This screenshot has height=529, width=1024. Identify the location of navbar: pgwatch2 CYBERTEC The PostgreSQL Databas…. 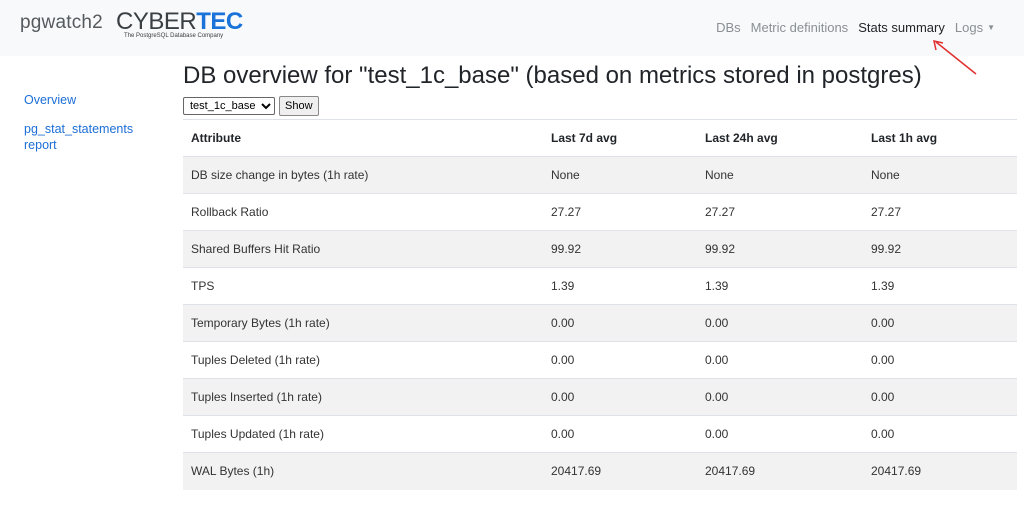
(512, 28).